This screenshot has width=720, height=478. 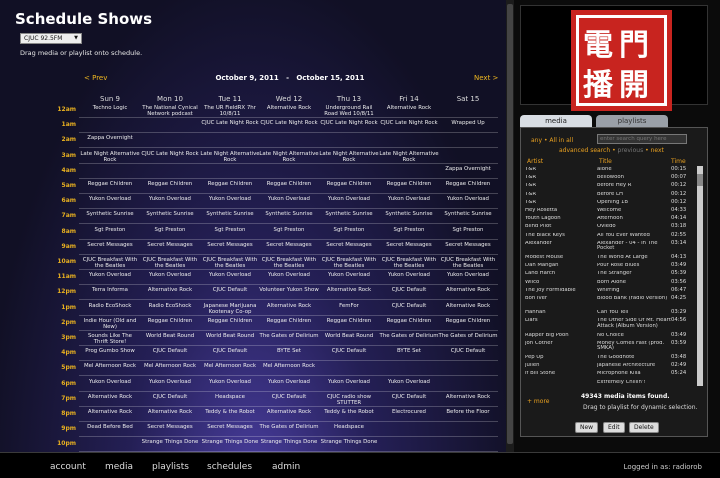 What do you see at coordinates (110, 339) in the screenshot?
I see `schedule-slot: Sounds Like The Thrift Store!` at bounding box center [110, 339].